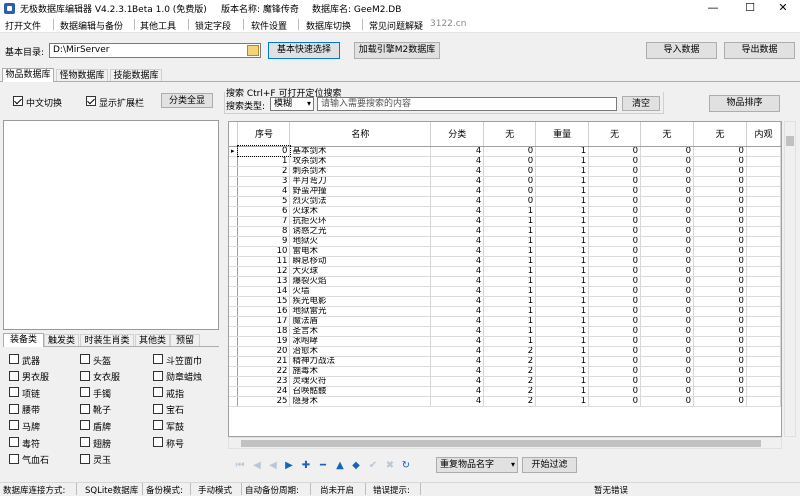 Image resolution: width=800 pixels, height=496 pixels. Describe the element at coordinates (264, 134) in the screenshot. I see `column-header: 序号` at that location.